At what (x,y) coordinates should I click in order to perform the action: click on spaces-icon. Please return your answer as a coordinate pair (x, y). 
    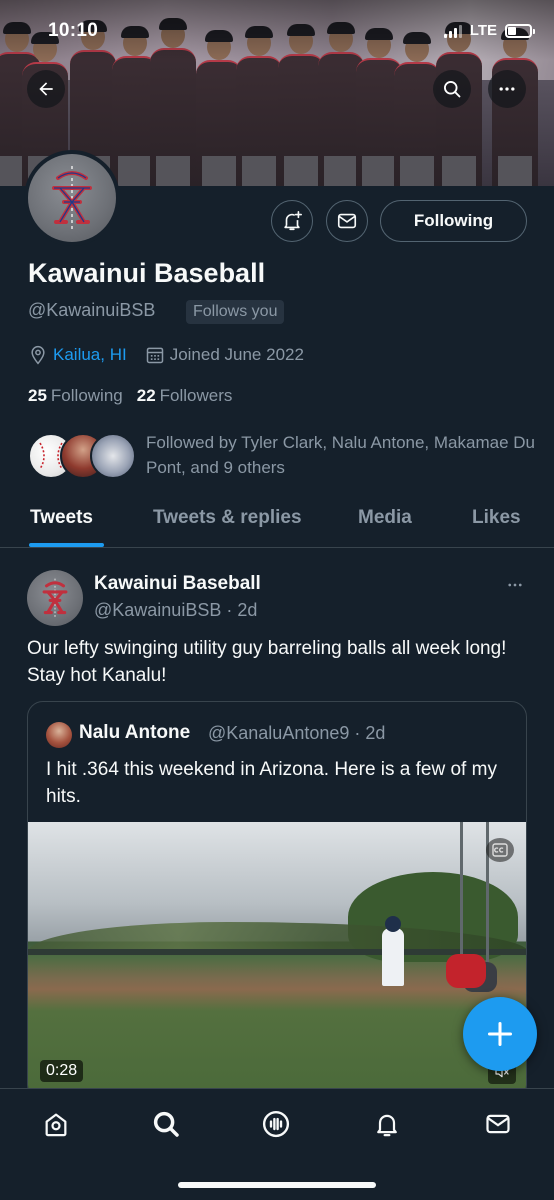
    Looking at the image, I should click on (276, 1124).